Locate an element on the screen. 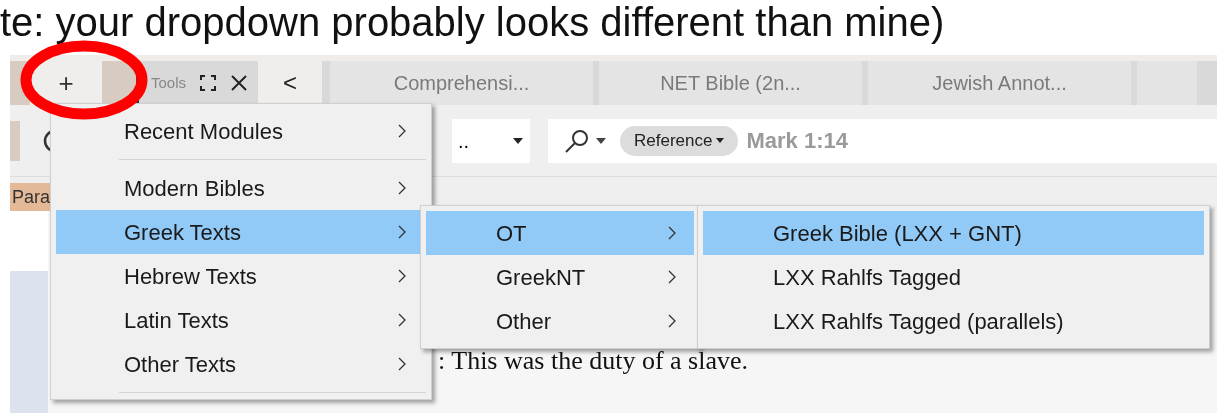 Image resolution: width=1217 pixels, height=413 pixels. dropdown-value: .. is located at coordinates (464, 141).